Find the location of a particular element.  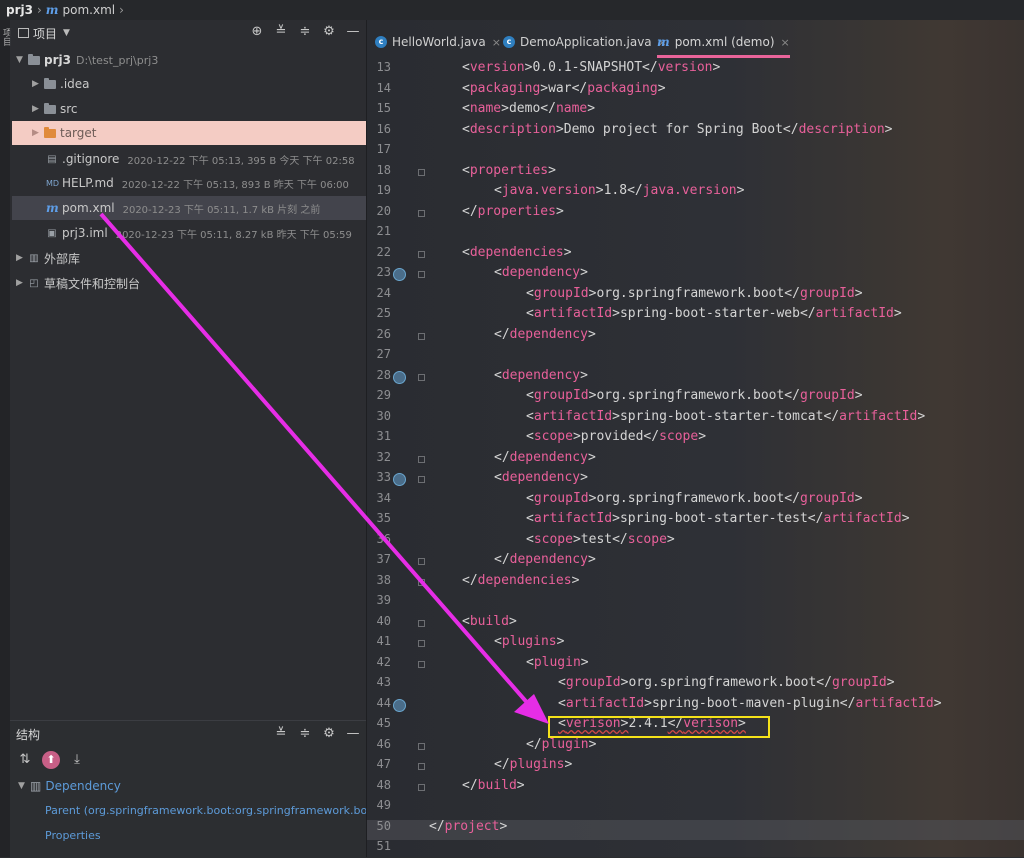

structure-item-properties: Properties is located at coordinates (188, 835).